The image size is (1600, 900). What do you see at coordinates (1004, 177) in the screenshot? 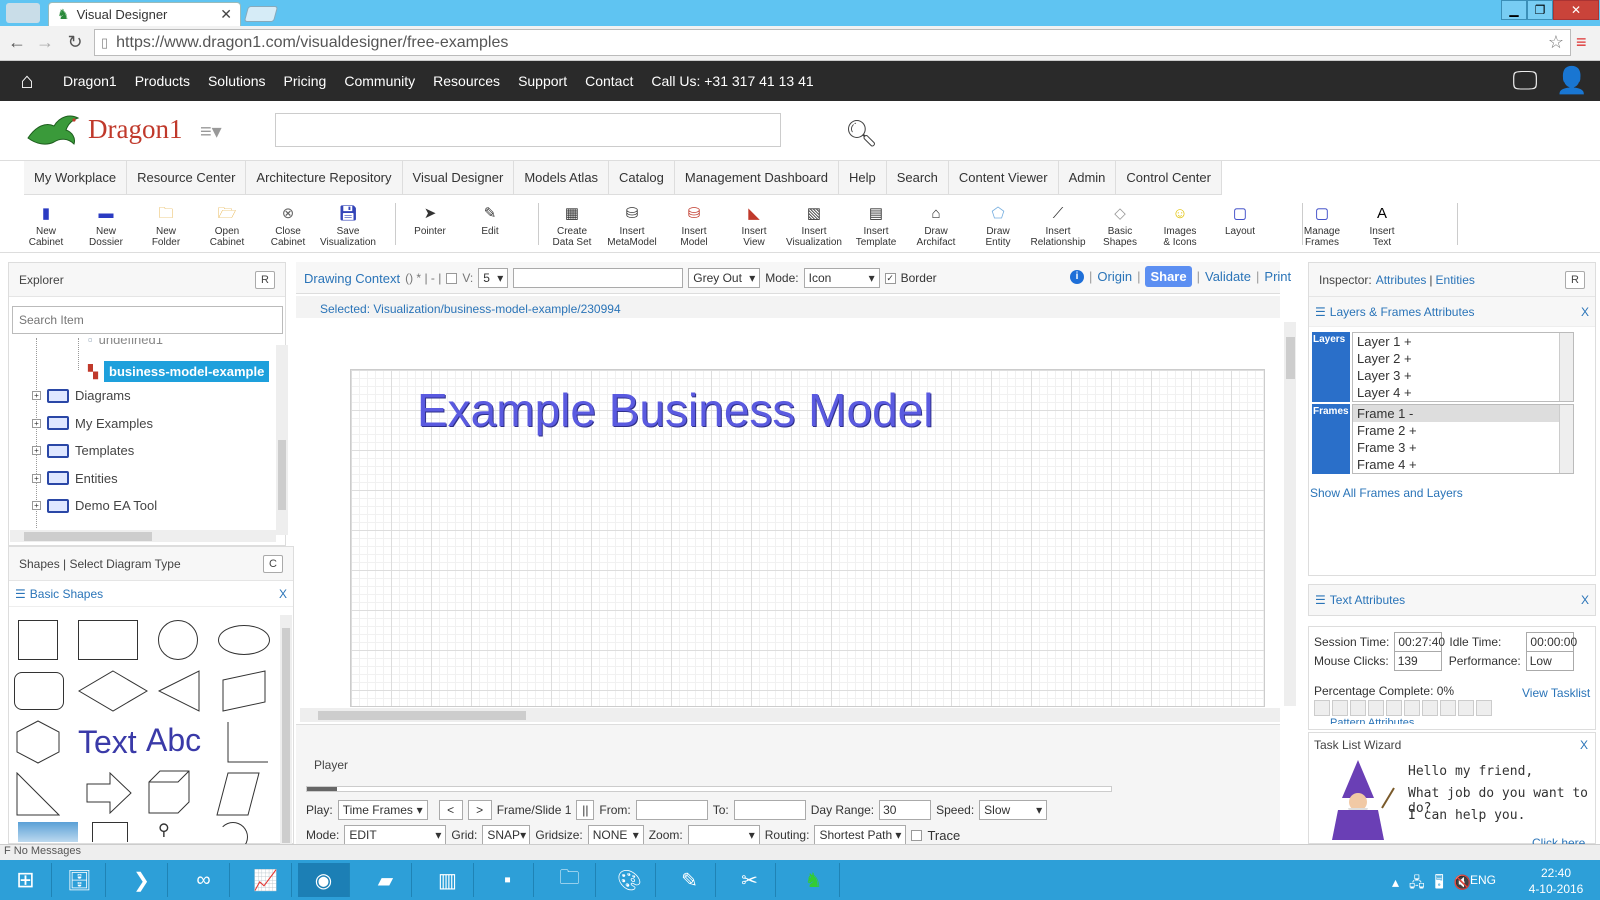
I see `module-tab-9: Content Viewer` at bounding box center [1004, 177].